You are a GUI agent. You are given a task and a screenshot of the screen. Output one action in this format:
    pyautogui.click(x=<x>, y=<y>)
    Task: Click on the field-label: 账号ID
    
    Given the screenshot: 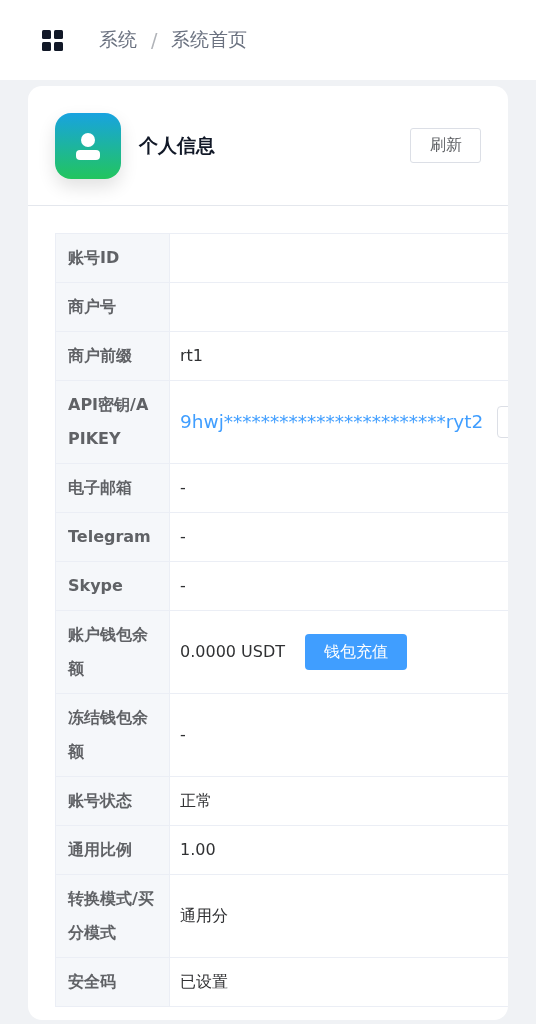 What is the action you would take?
    pyautogui.click(x=113, y=258)
    